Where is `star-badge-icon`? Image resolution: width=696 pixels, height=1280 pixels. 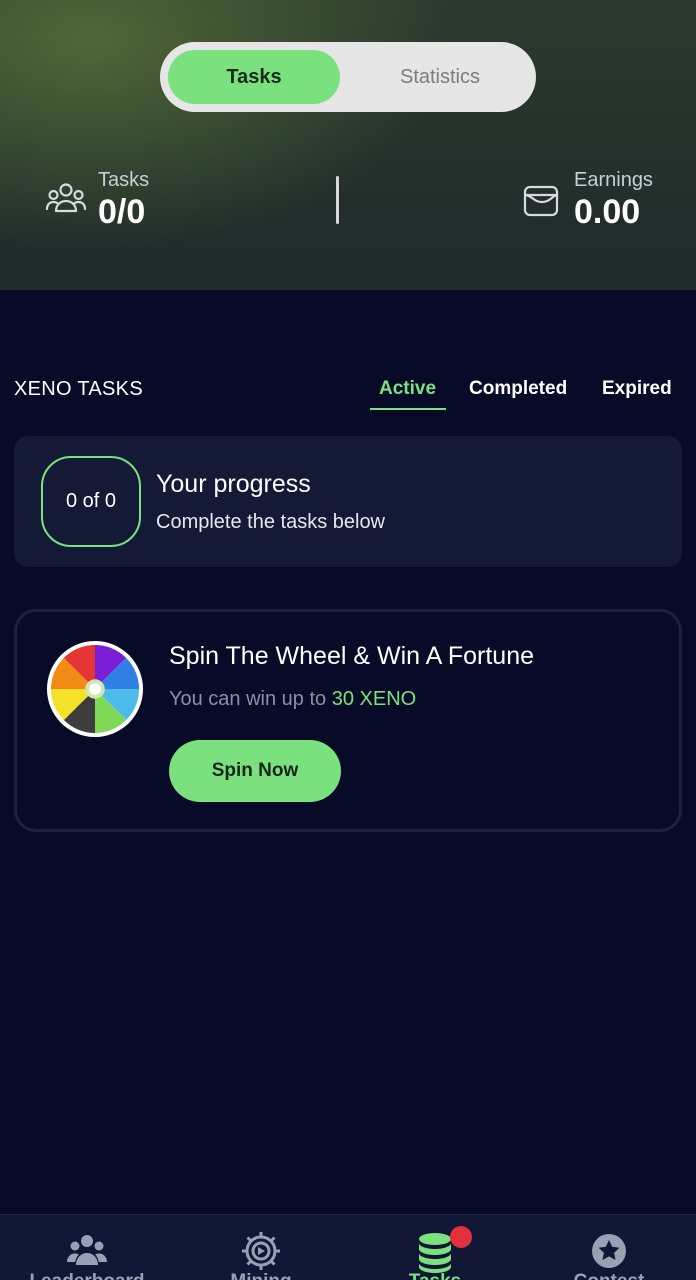 star-badge-icon is located at coordinates (609, 1251).